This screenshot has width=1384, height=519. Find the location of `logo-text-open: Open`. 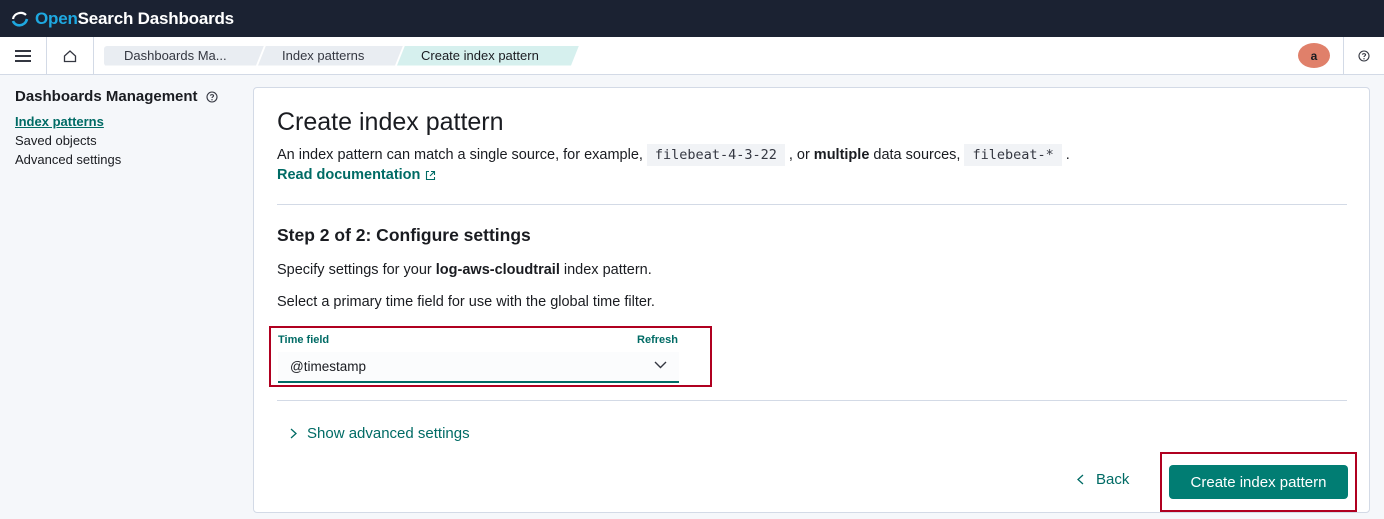

logo-text-open: Open is located at coordinates (56, 18).